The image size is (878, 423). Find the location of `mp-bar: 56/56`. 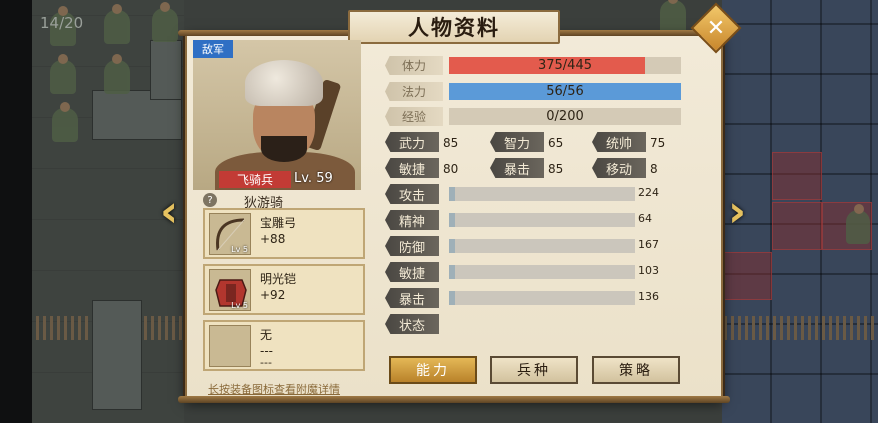

mp-bar: 56/56 is located at coordinates (565, 91).